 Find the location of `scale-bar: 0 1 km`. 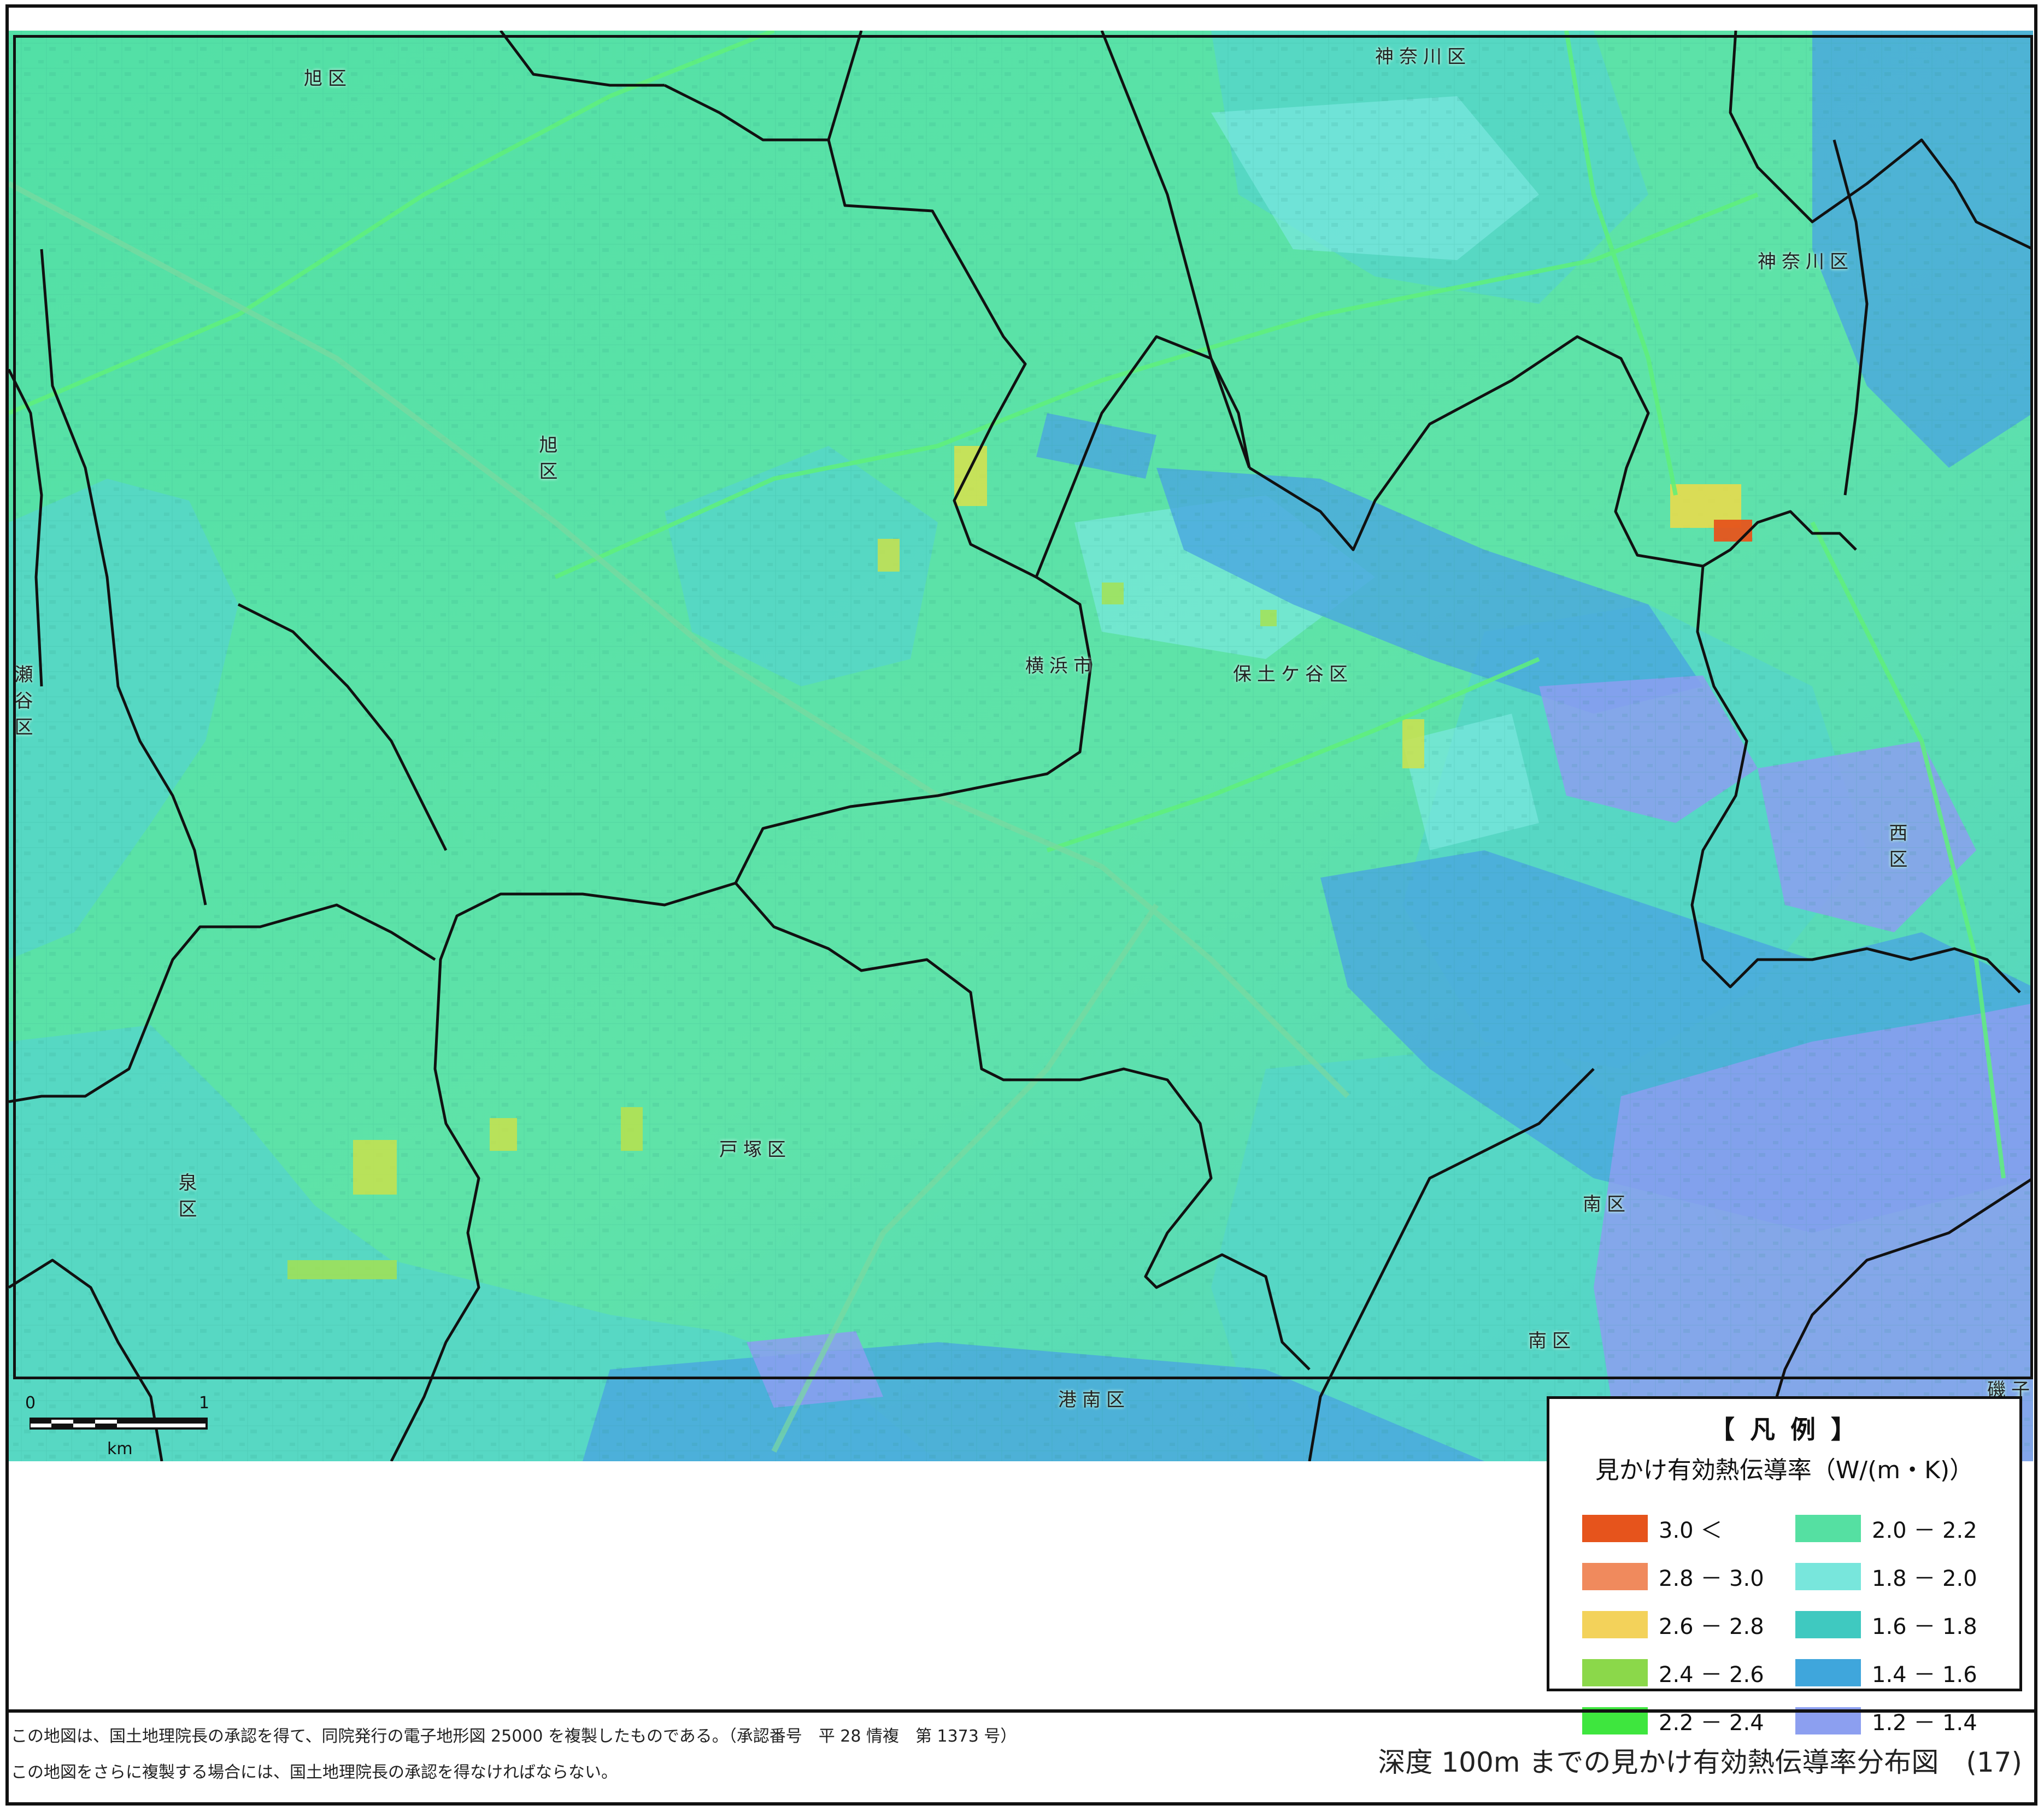

scale-bar: 0 1 km is located at coordinates (126, 1429).